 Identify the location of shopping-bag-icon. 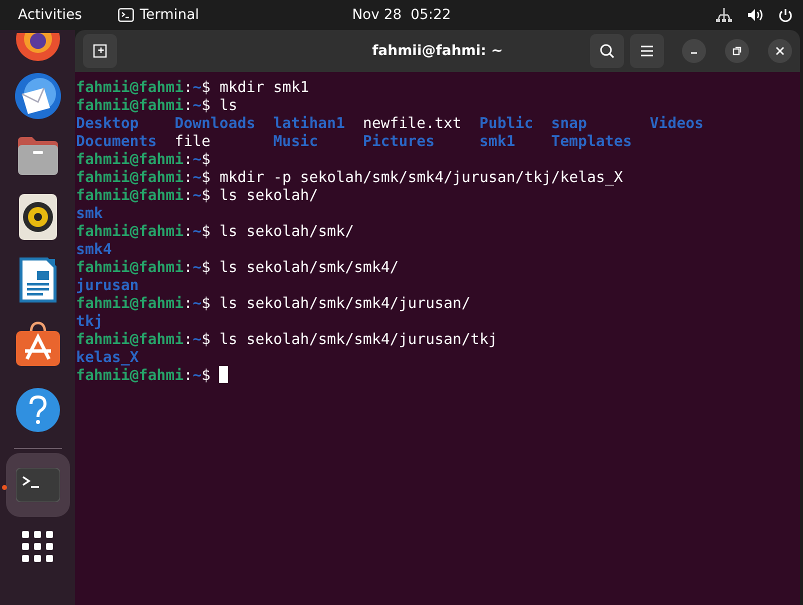
(37, 344).